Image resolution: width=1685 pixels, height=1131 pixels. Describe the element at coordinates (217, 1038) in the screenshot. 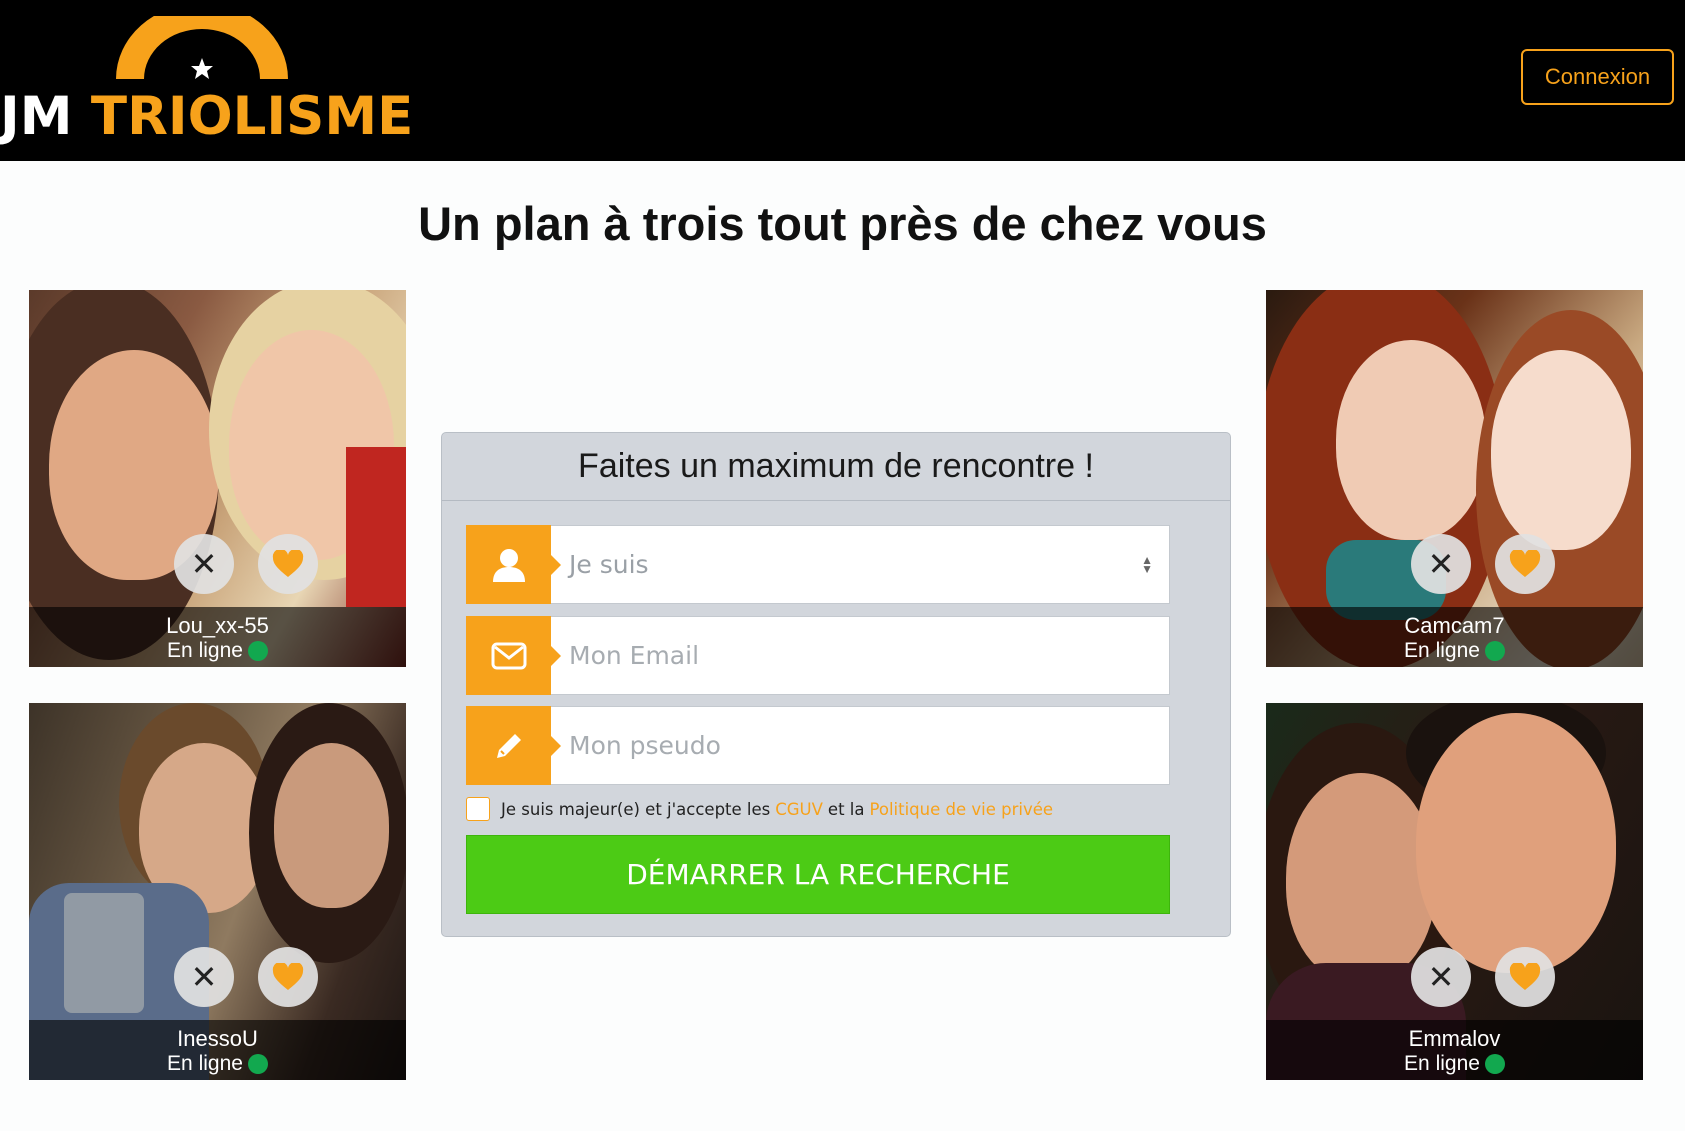

I see `profile-name: InessoU` at that location.